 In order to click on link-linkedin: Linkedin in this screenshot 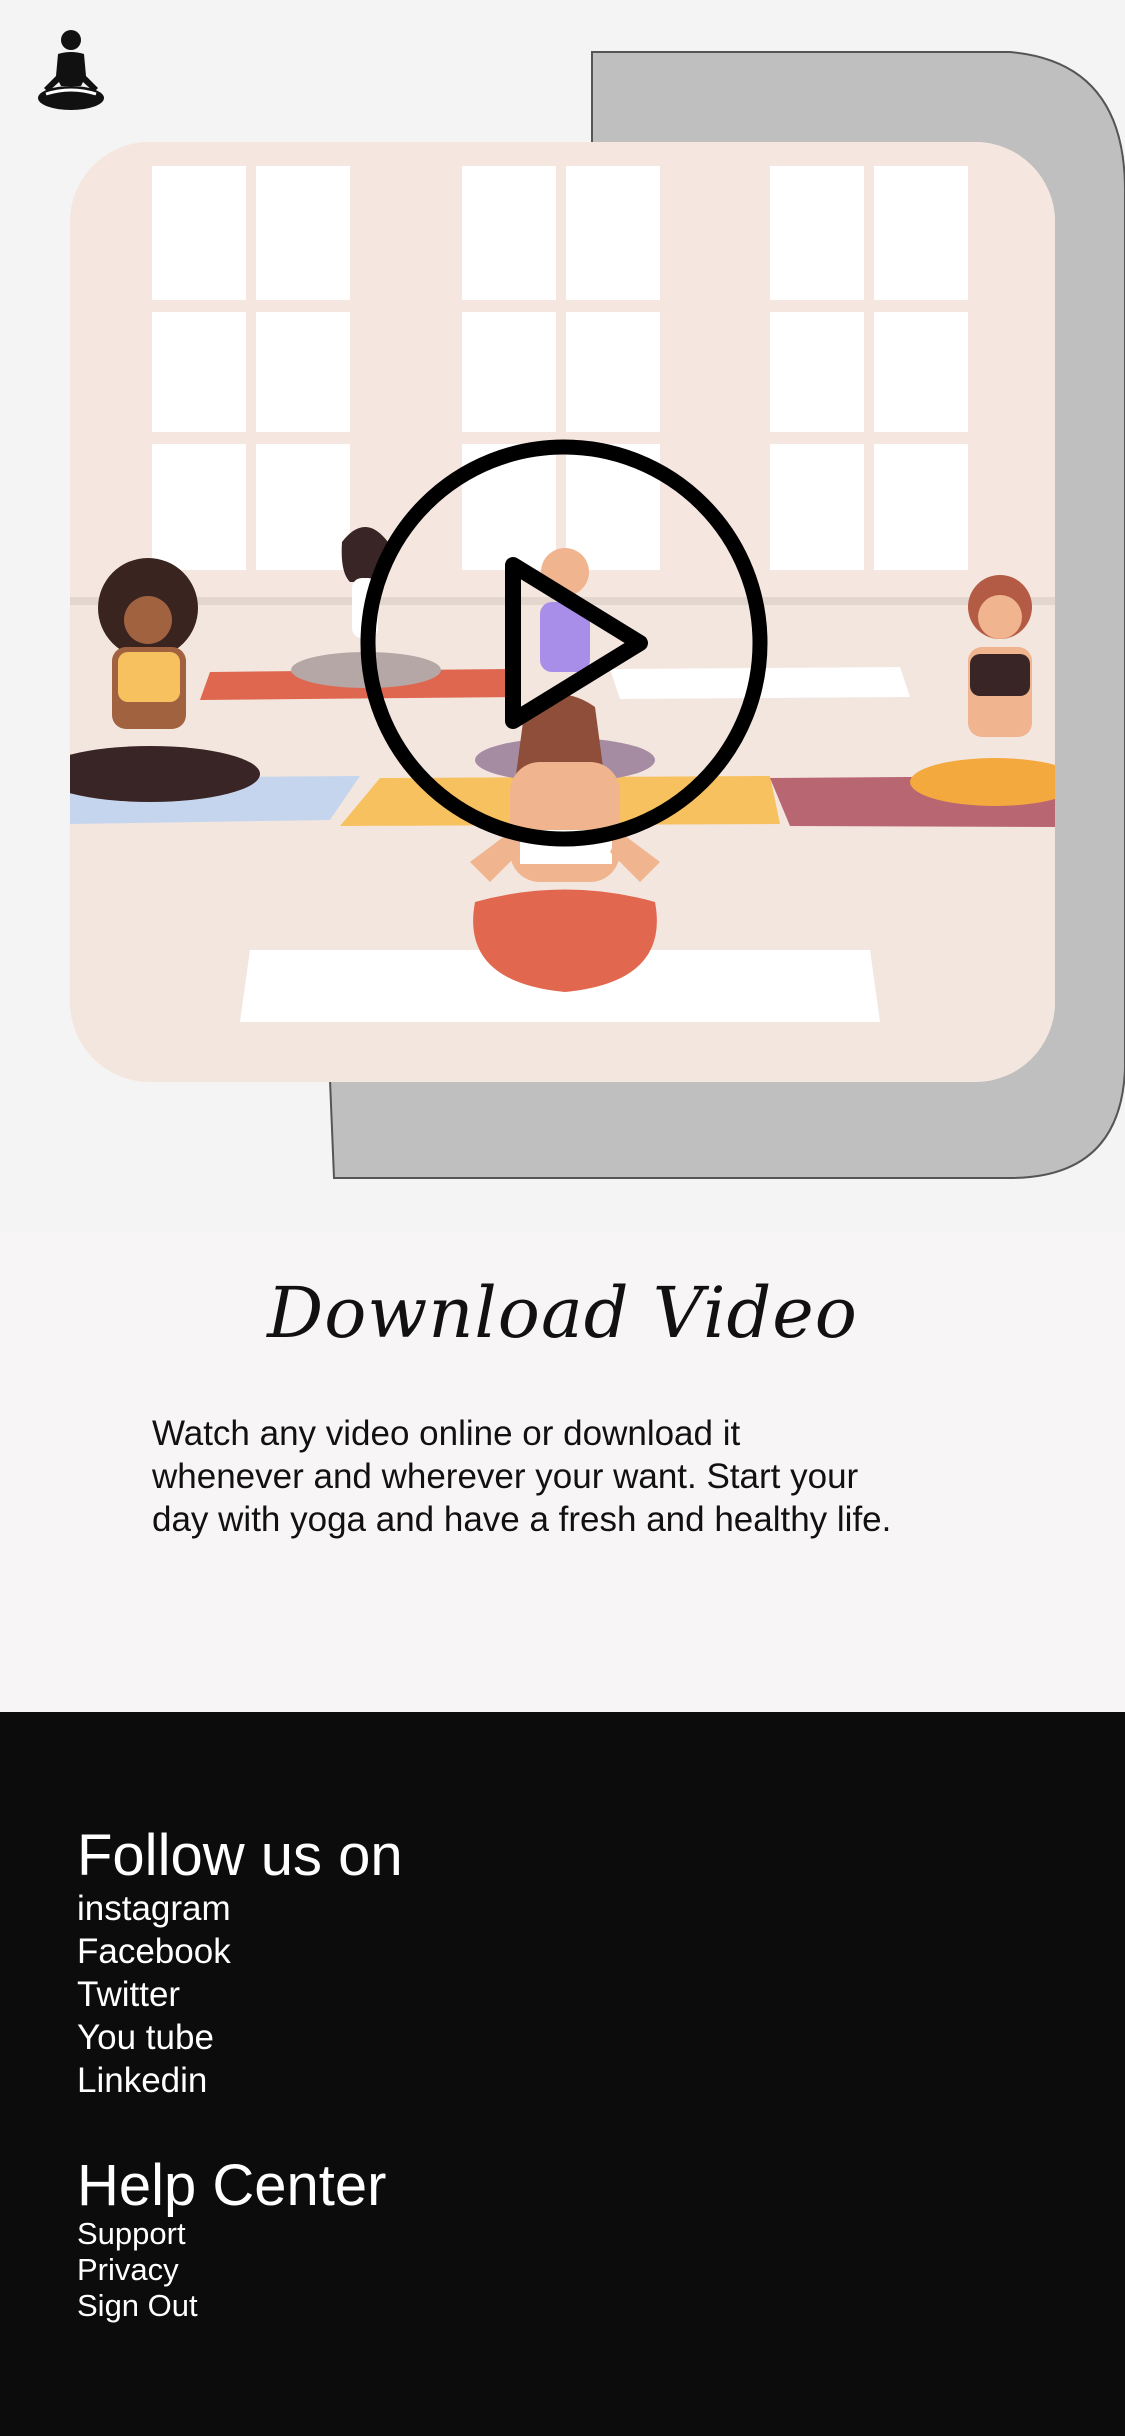, I will do `click(154, 2080)`.